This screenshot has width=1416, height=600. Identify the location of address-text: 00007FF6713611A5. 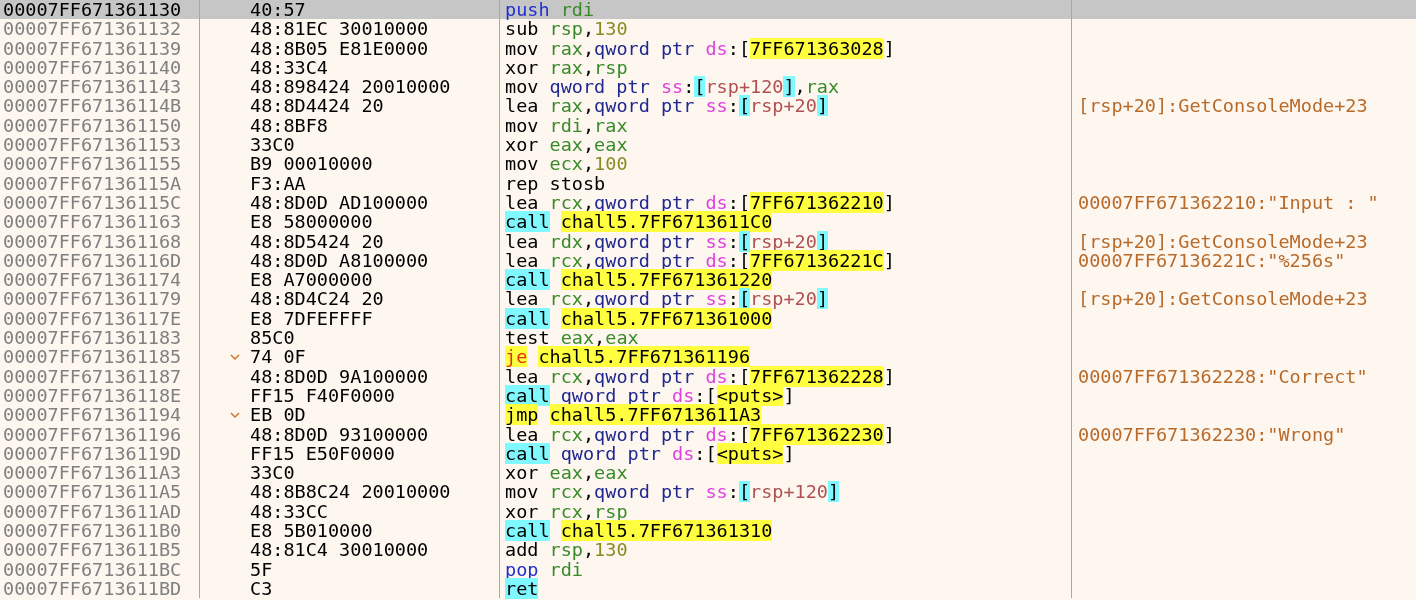
(92, 492).